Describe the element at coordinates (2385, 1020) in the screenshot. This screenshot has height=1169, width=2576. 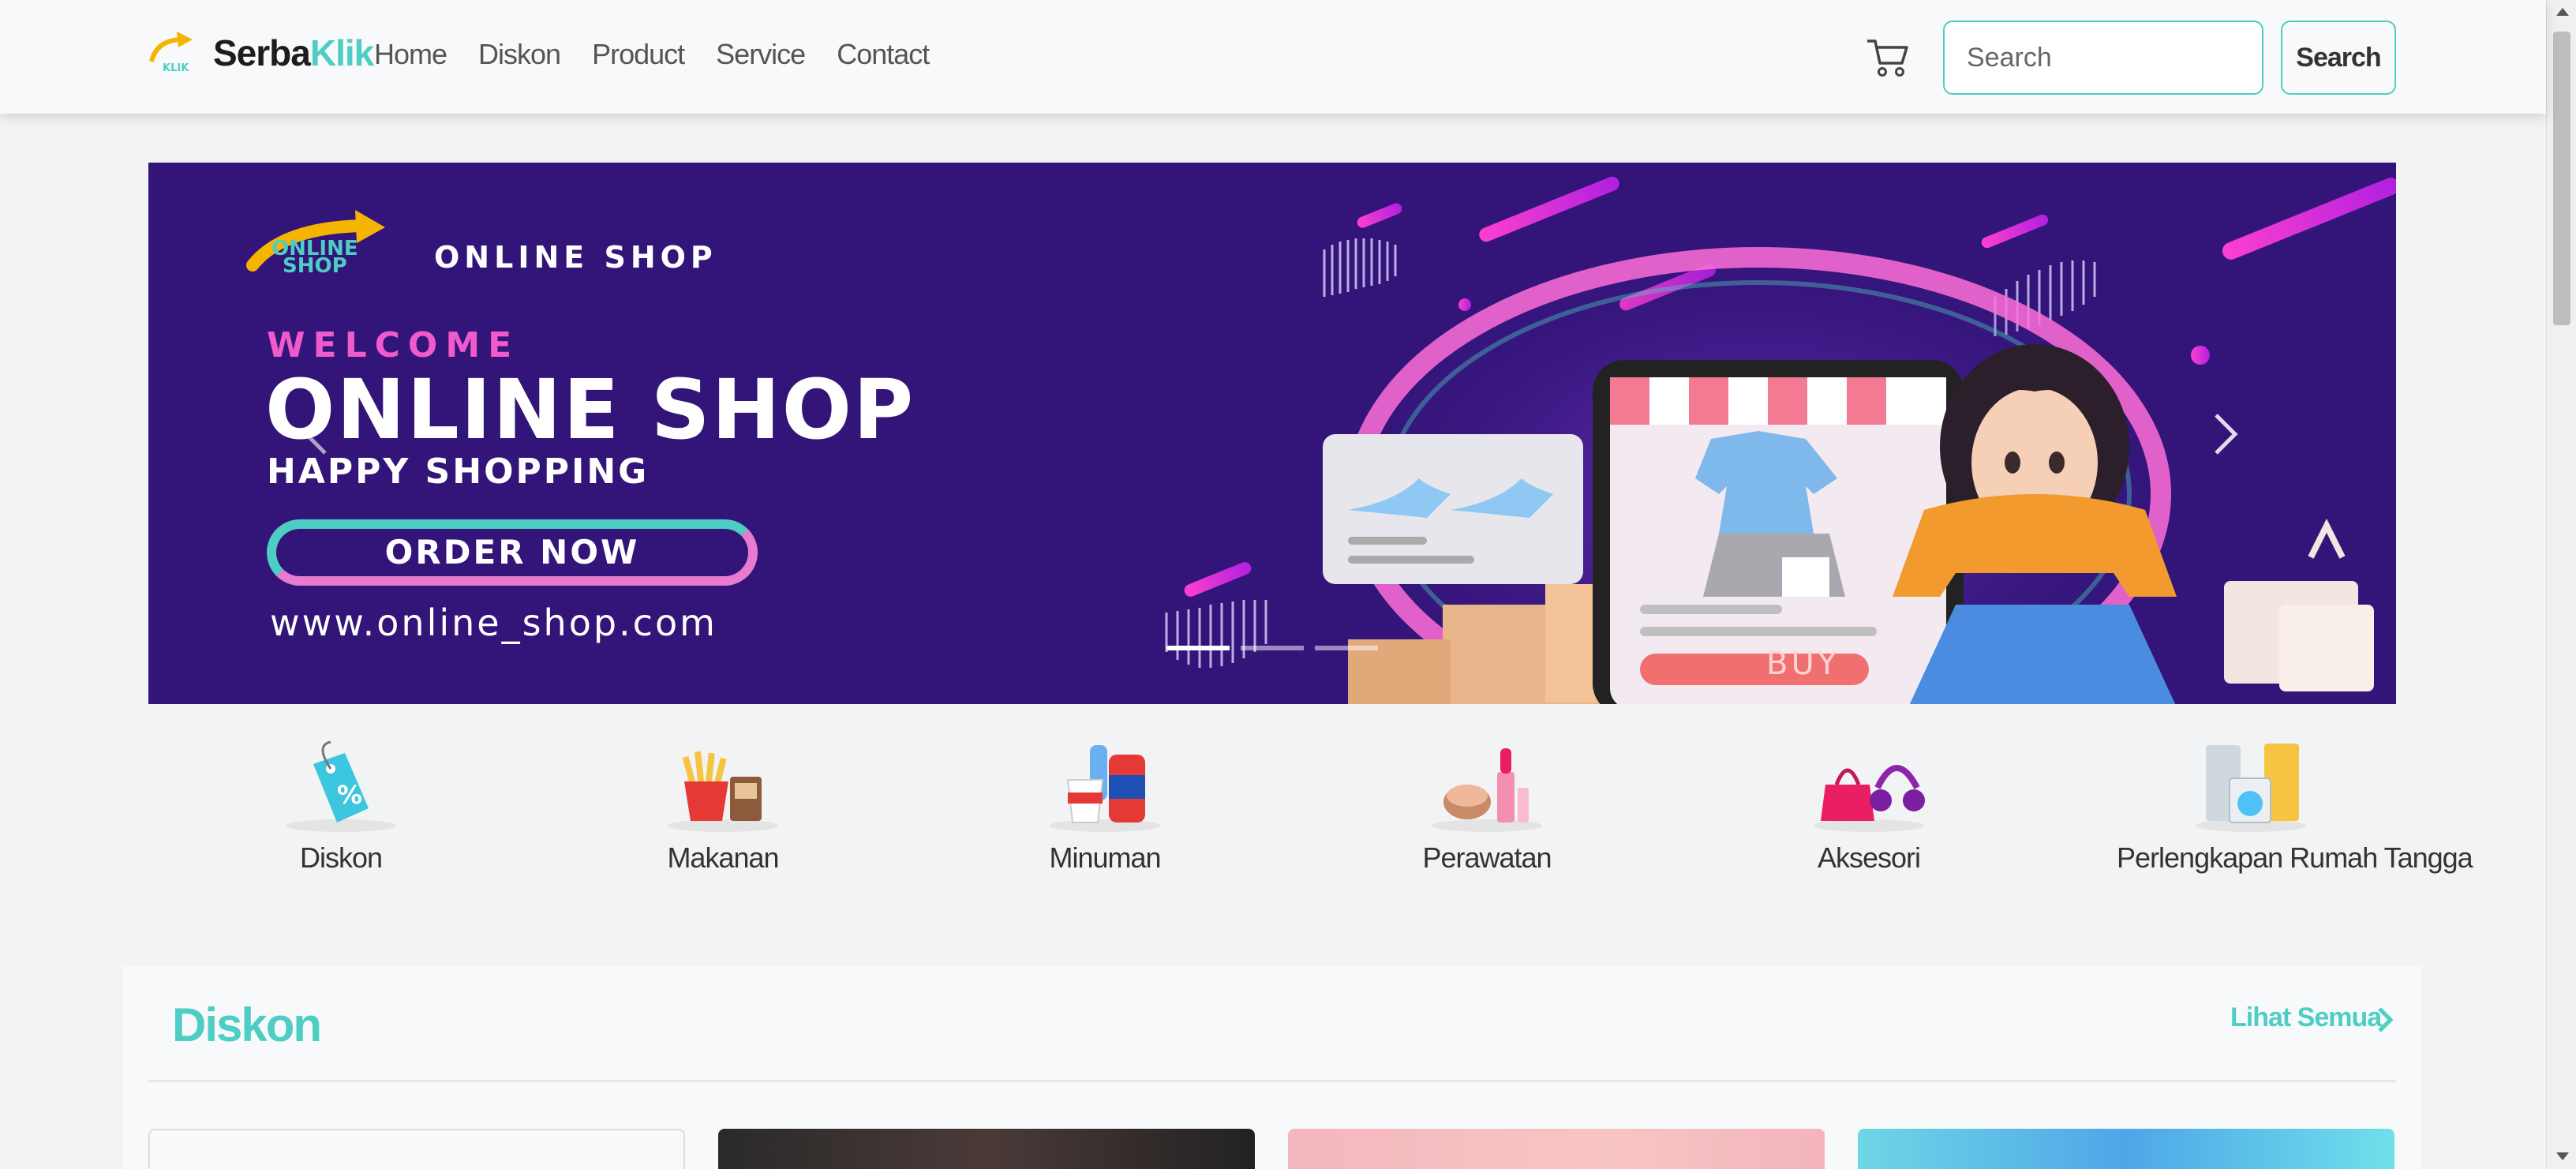
I see `chevron-right-icon` at that location.